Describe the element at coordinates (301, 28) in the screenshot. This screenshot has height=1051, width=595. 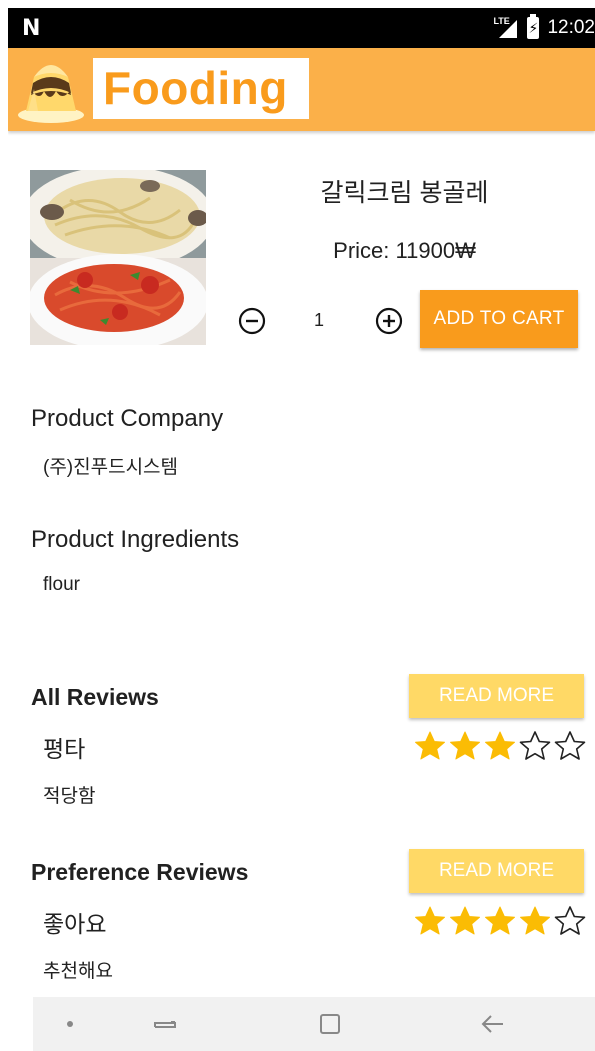
I see `status-bar: N LTE ⚡ 12:02` at that location.